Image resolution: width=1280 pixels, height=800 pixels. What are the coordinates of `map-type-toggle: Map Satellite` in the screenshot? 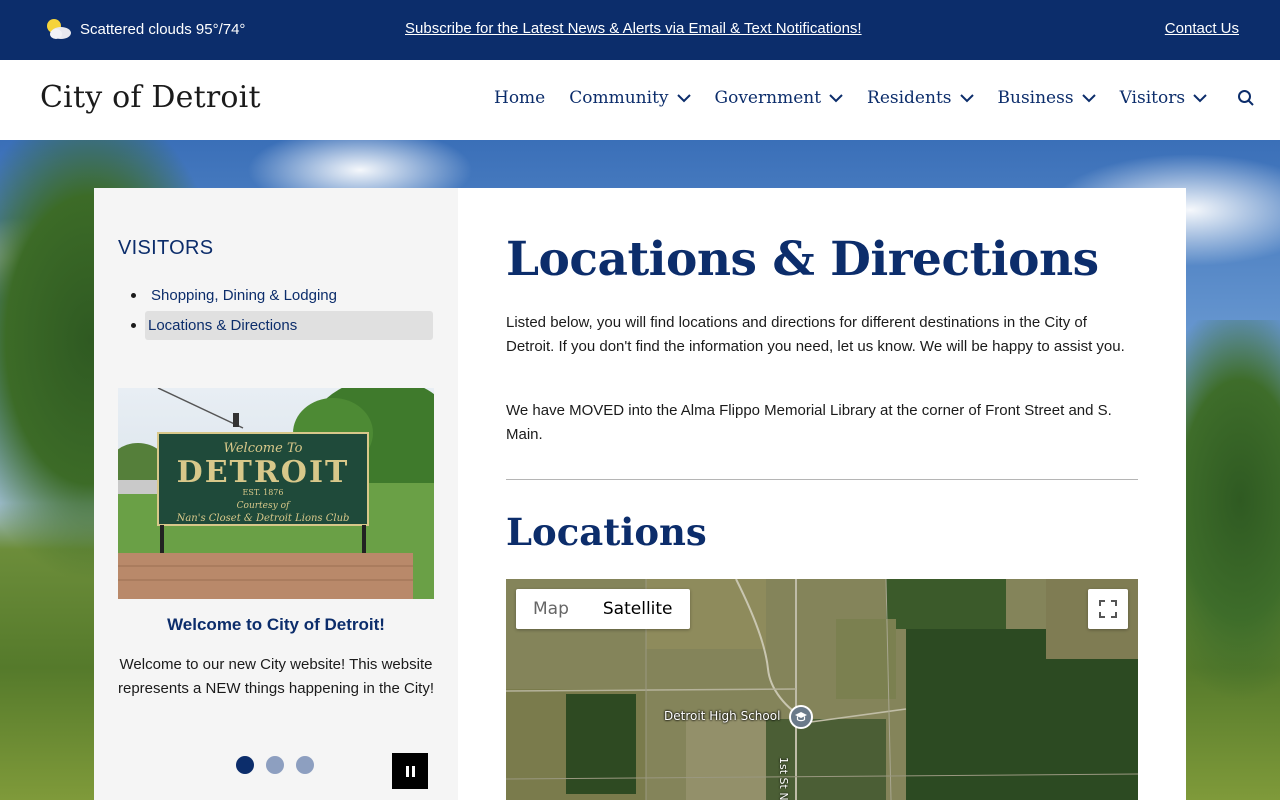 It's located at (603, 609).